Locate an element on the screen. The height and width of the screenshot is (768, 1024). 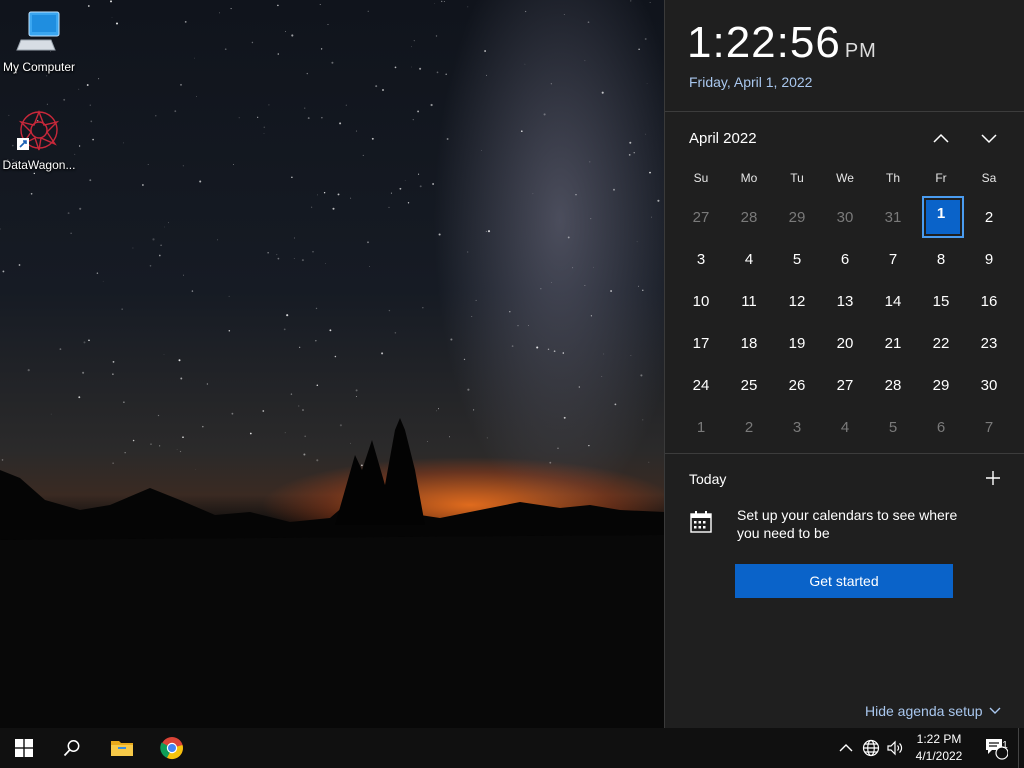
taskbar: 1:22 PM 4/1/2022 1 is located at coordinates (512, 748).